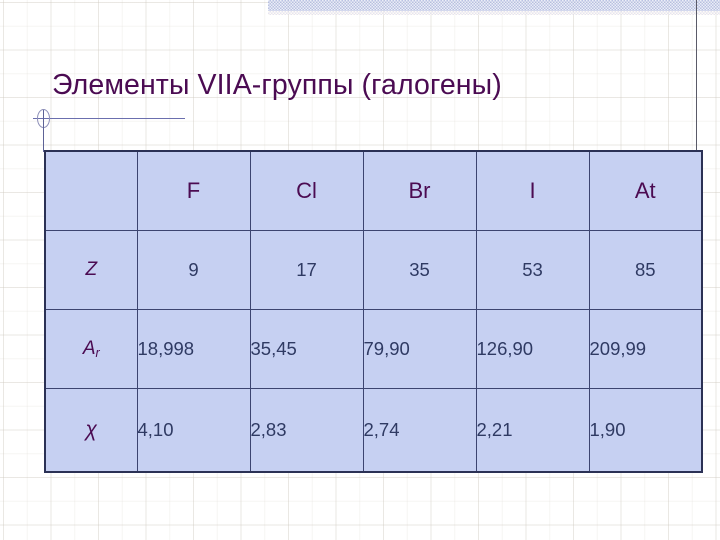  I want to click on cell-chi-i: 2,21, so click(532, 430).